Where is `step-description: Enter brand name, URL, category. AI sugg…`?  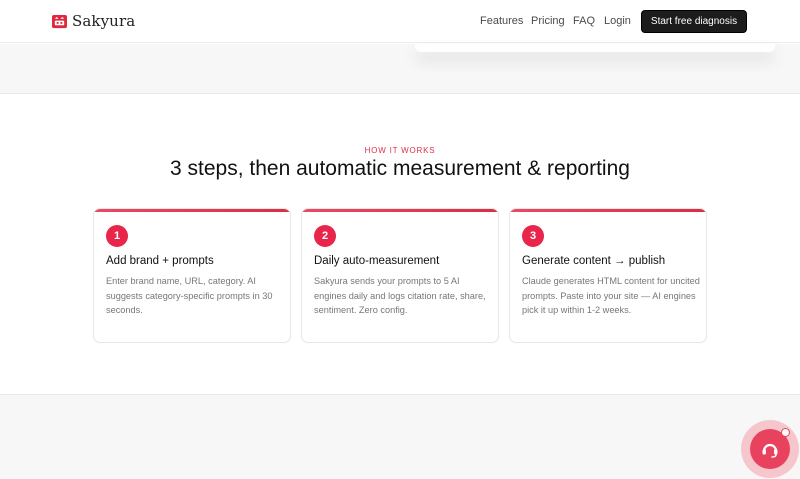
step-description: Enter brand name, URL, category. AI sugg… is located at coordinates (189, 295).